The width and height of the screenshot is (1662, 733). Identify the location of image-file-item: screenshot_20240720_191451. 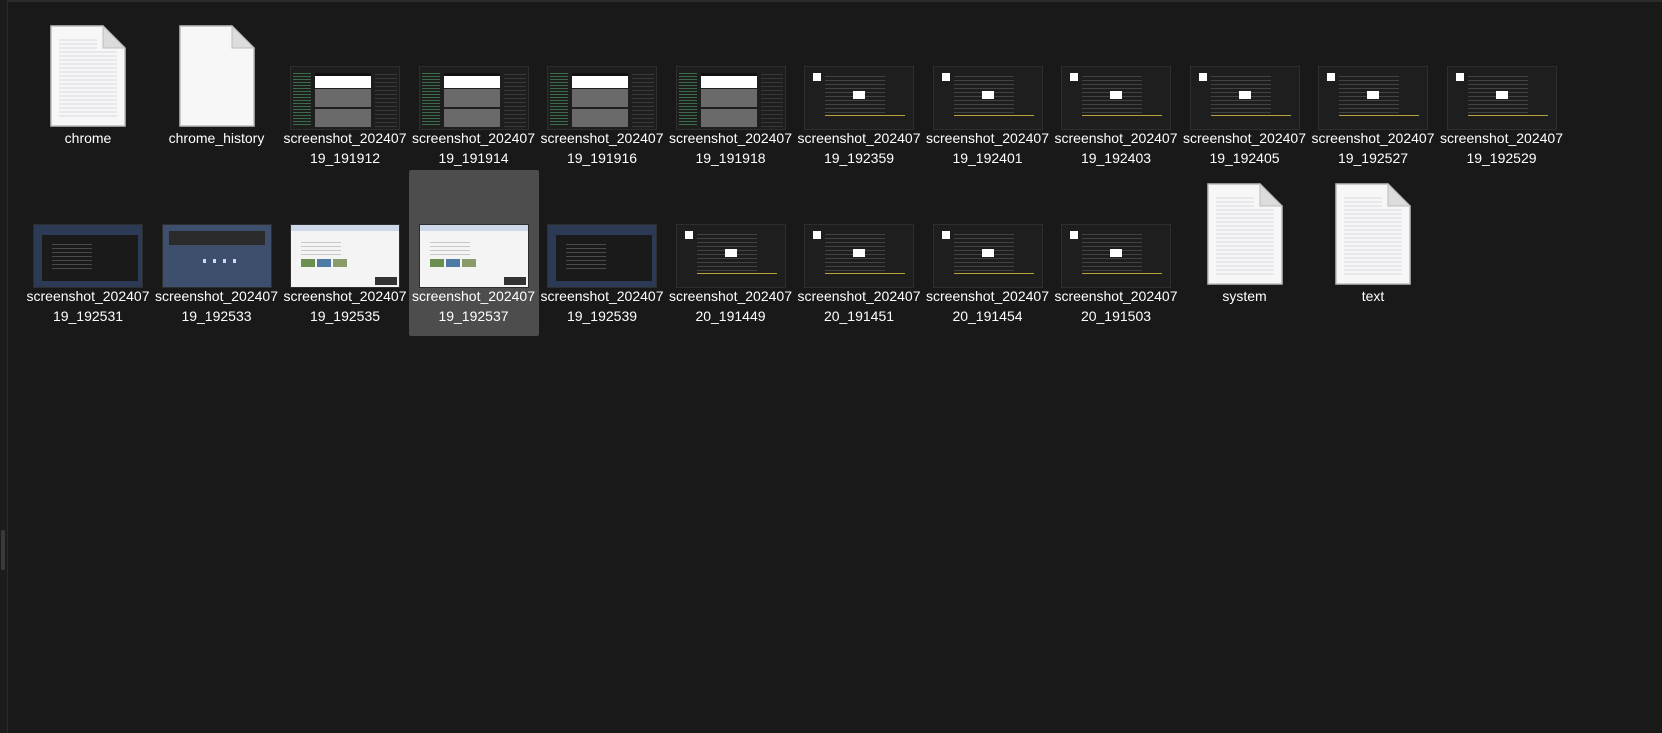
(859, 253).